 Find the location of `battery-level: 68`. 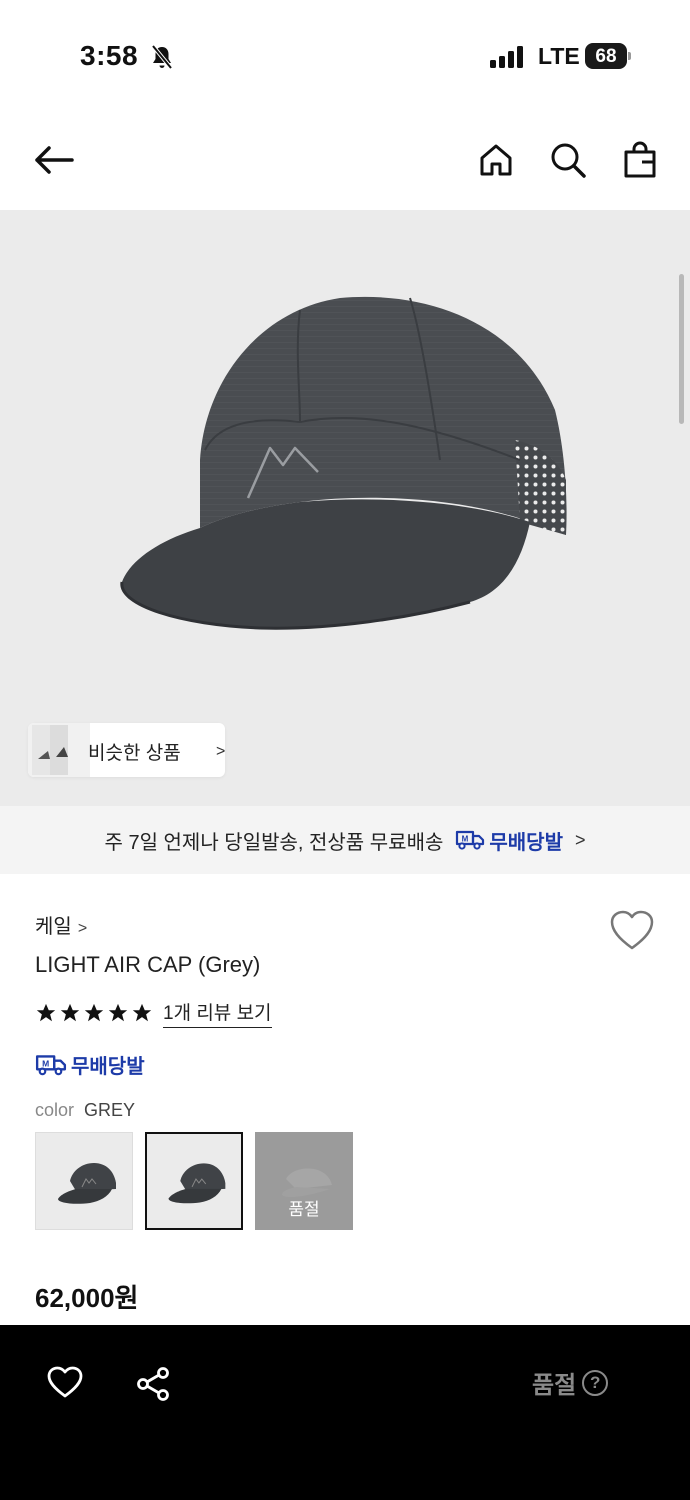

battery-level: 68 is located at coordinates (606, 56).